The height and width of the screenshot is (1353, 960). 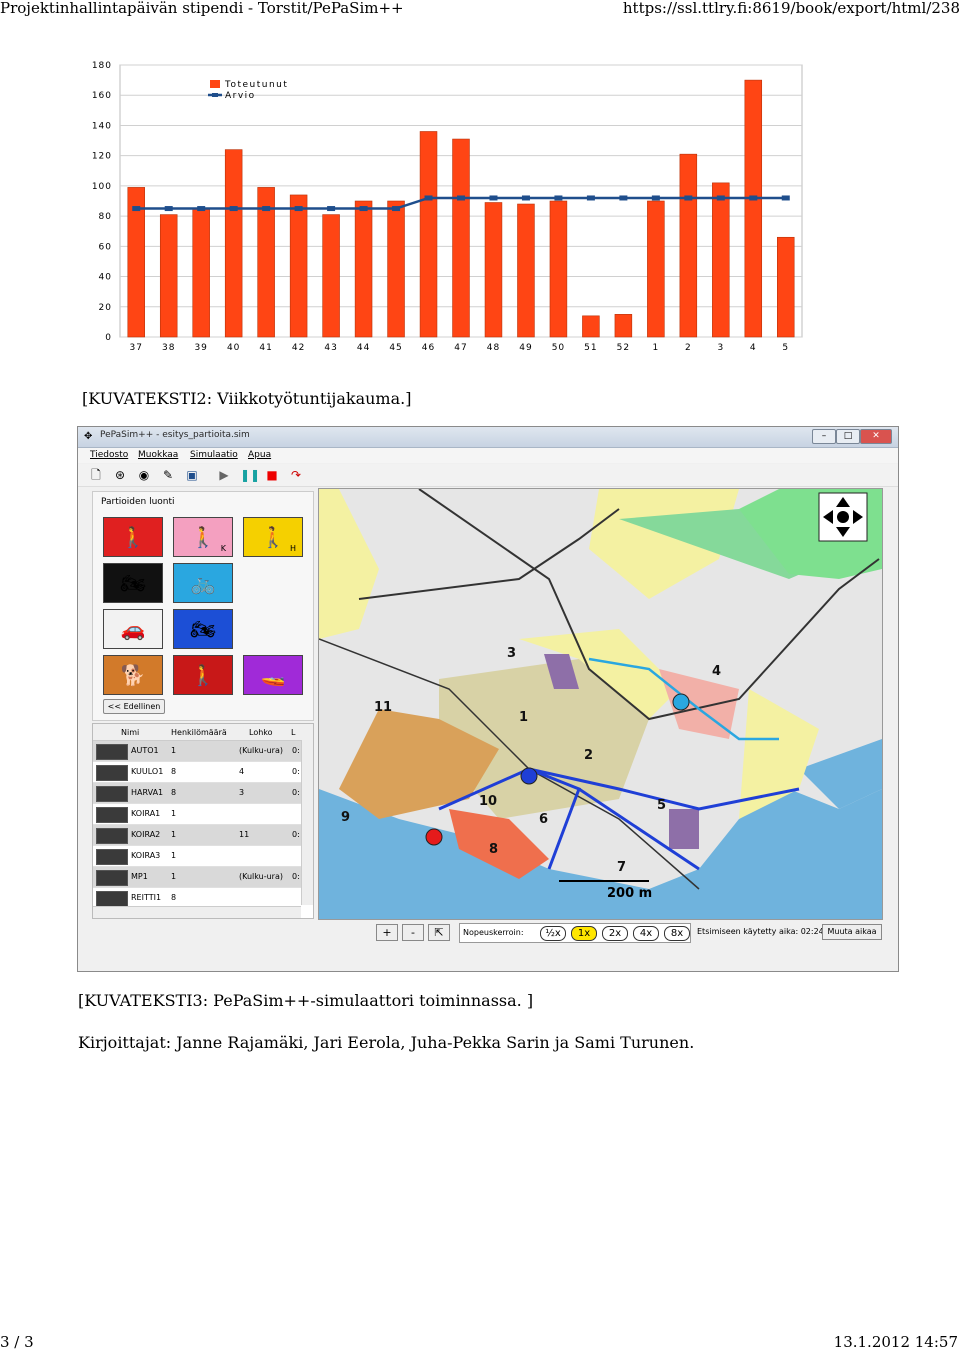 I want to click on list-item: MP1 1 (Kulku-ura) 0:, so click(x=197, y=877).